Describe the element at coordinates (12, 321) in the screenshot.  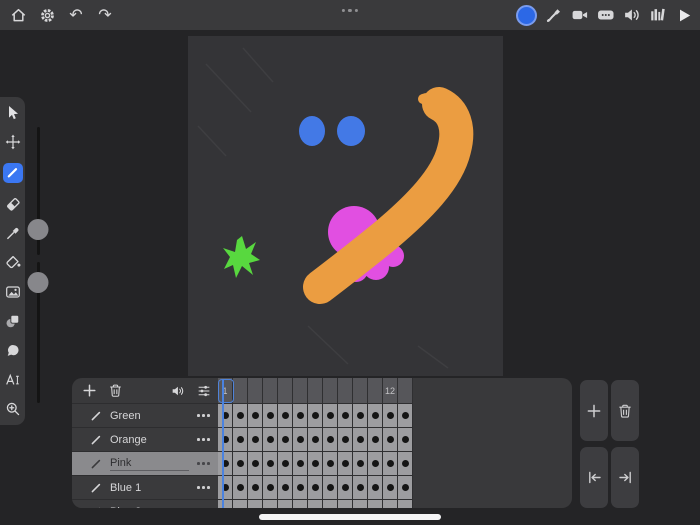
I see `shapes-tool-button` at that location.